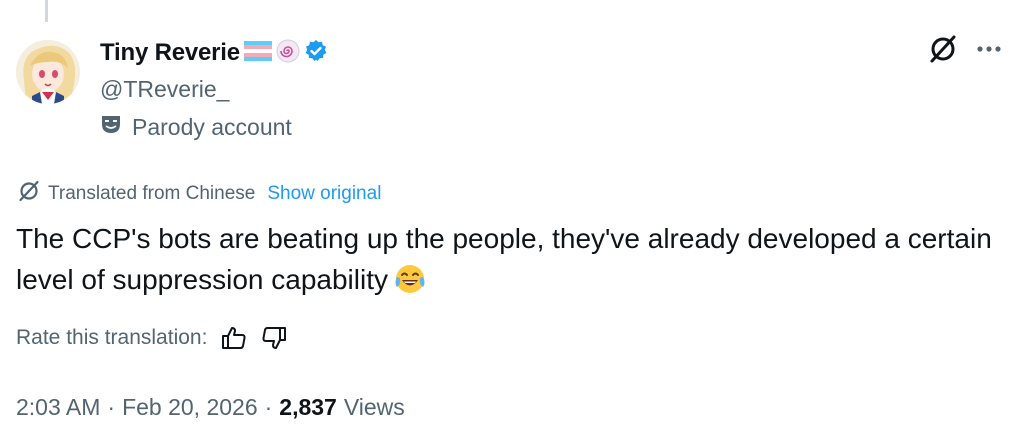 This screenshot has width=1024, height=439. Describe the element at coordinates (46, 11) in the screenshot. I see `thread-connector-line` at that location.